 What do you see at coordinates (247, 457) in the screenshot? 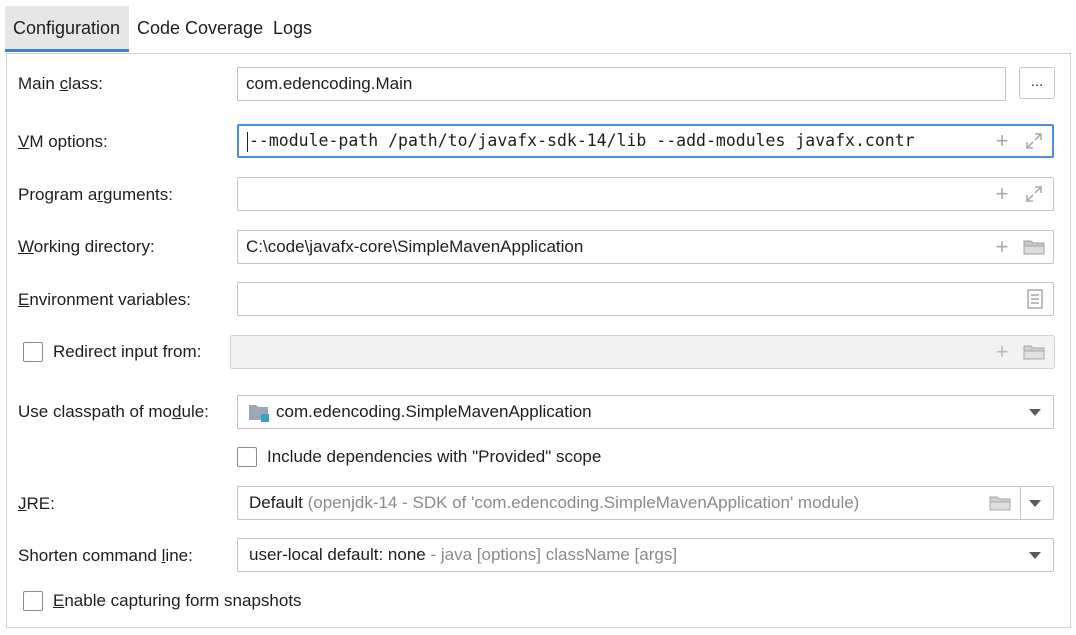
I see `include-dependencies-checkbox` at bounding box center [247, 457].